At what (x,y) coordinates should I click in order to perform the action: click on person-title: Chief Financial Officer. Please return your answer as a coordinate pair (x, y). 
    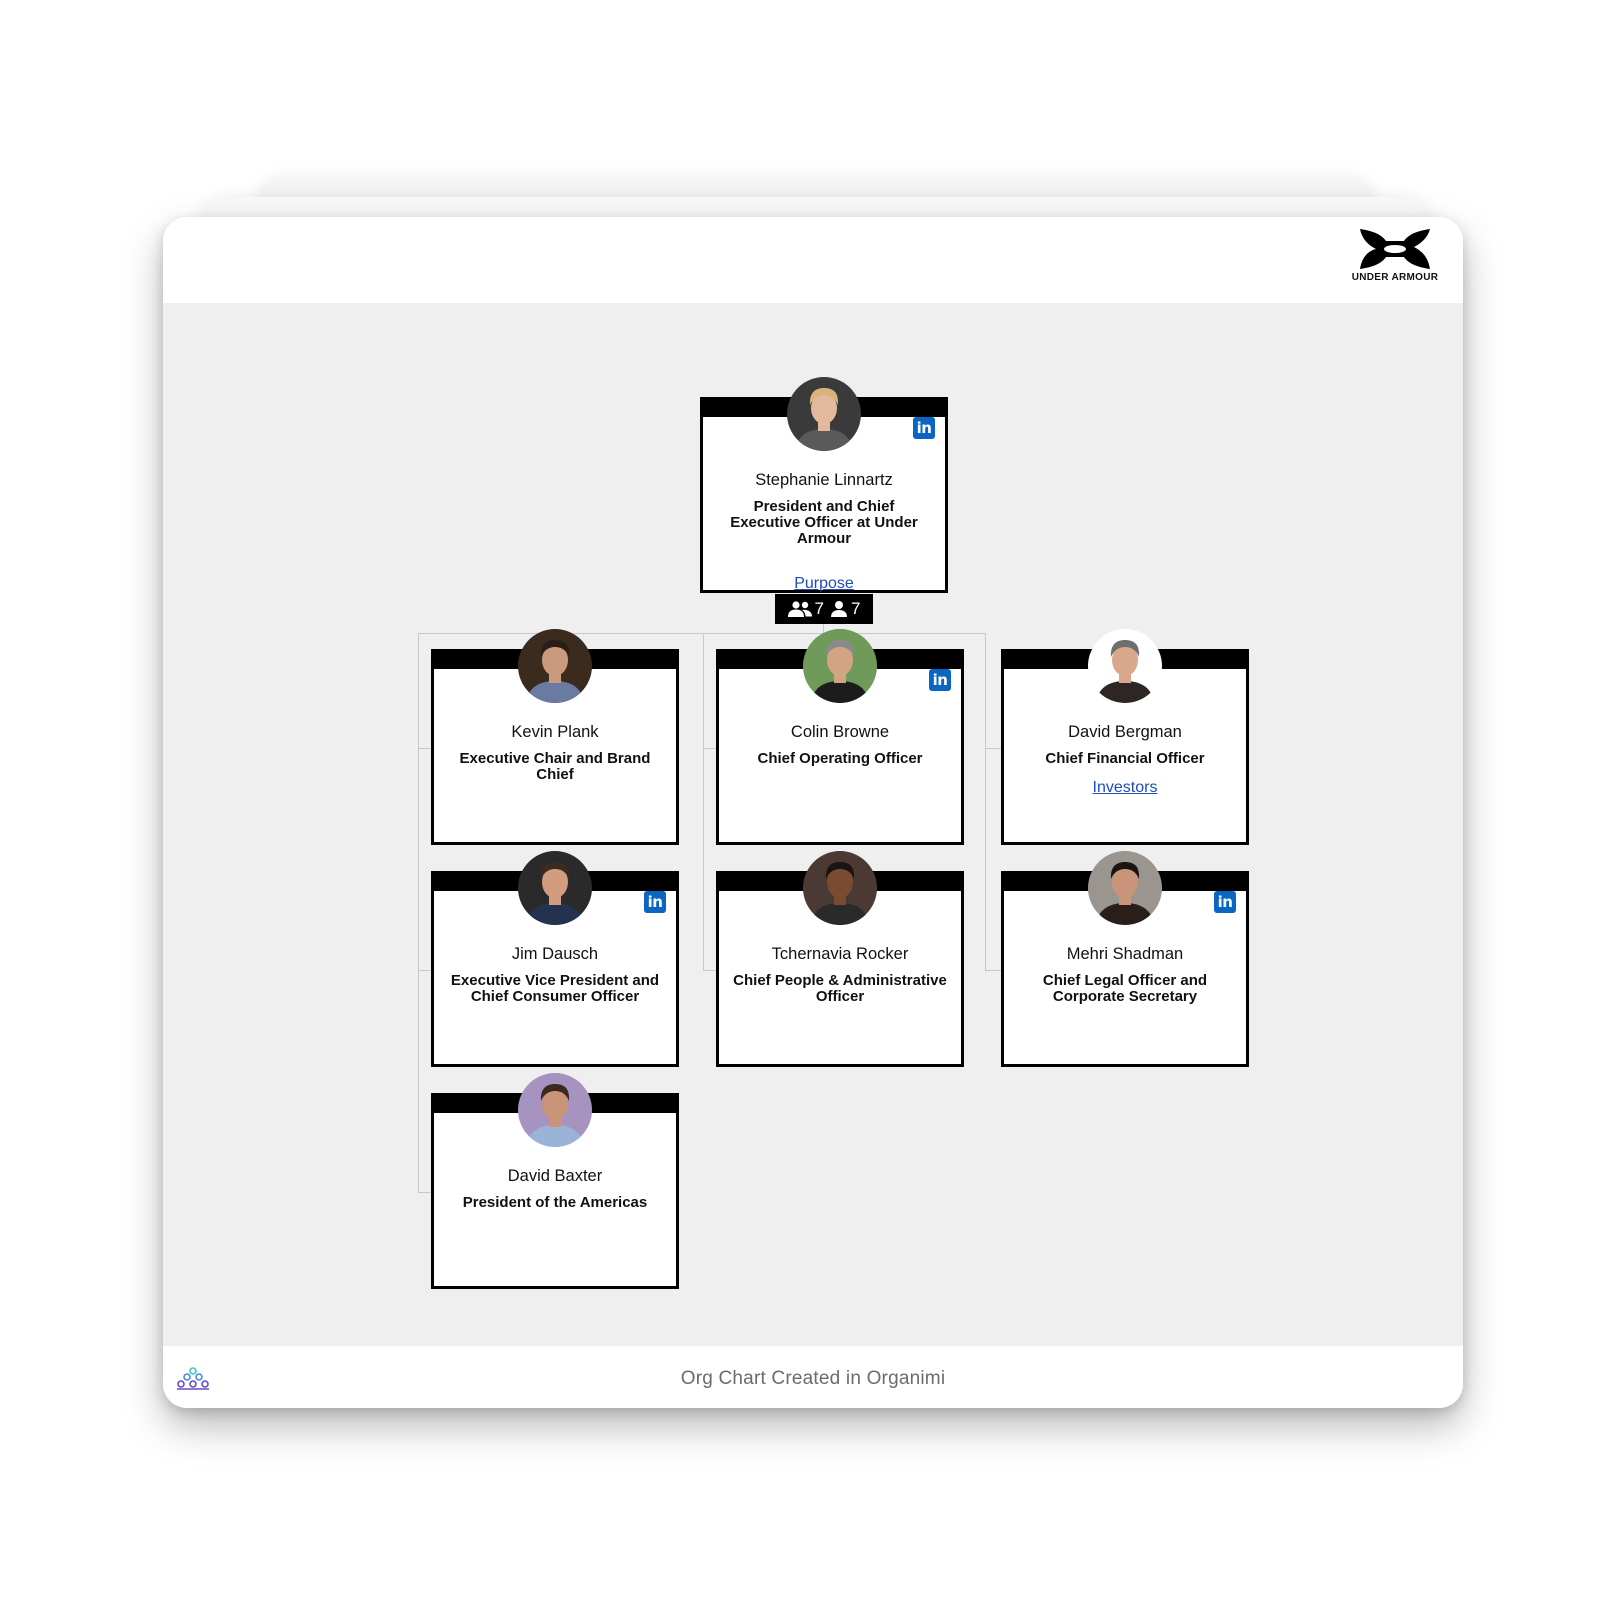
    Looking at the image, I should click on (1125, 758).